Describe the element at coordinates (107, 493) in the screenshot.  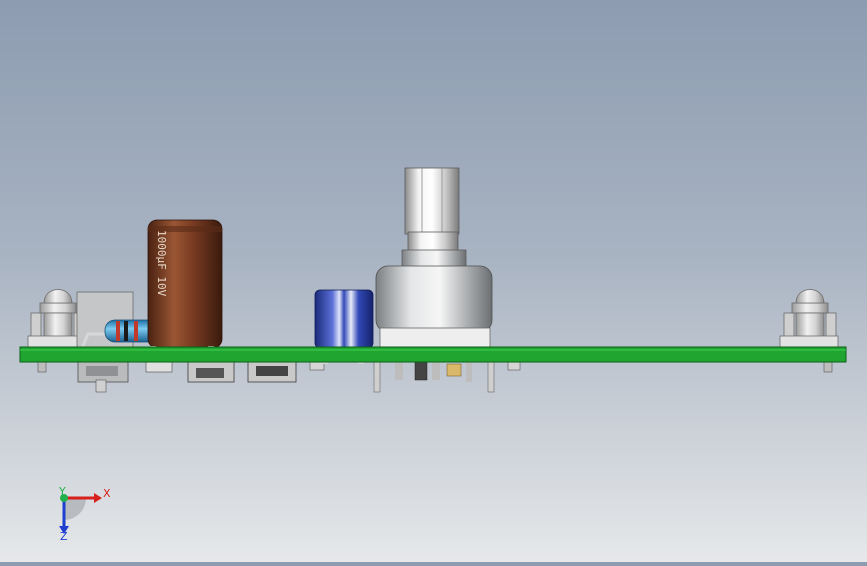
I see `triad-x-label: X` at that location.